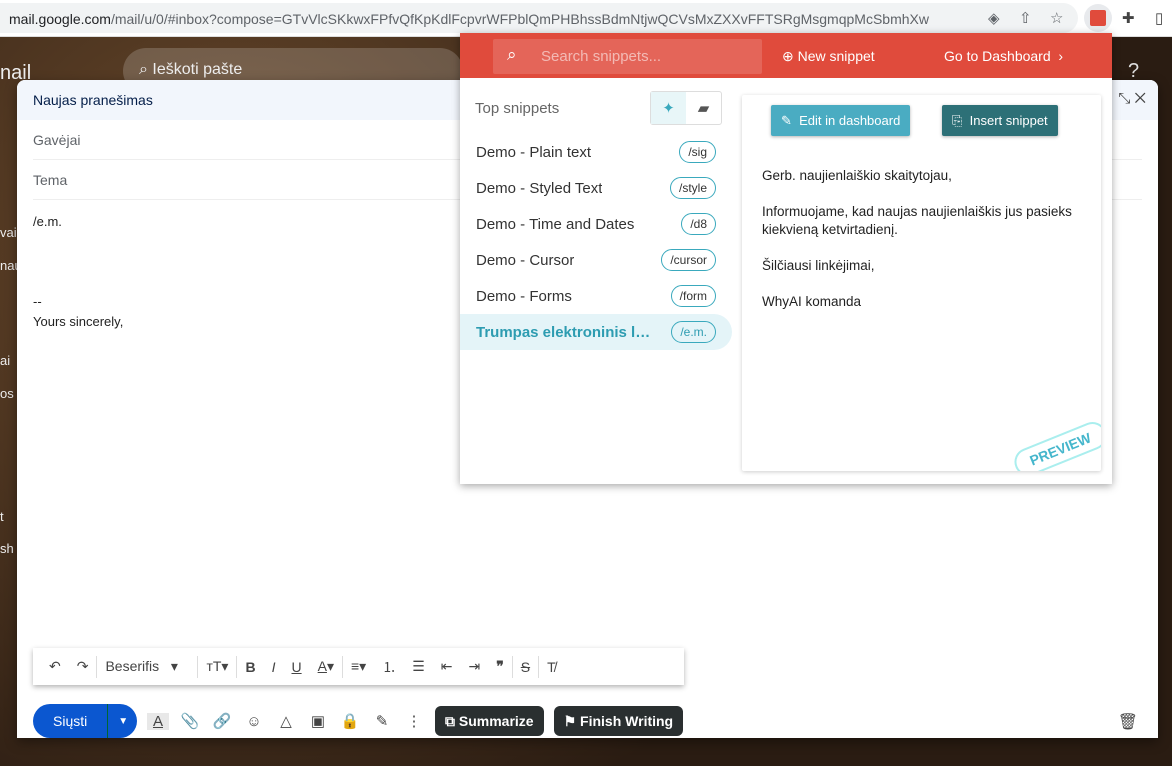  What do you see at coordinates (350, 721) in the screenshot?
I see `confidential-icon: 🔒` at bounding box center [350, 721].